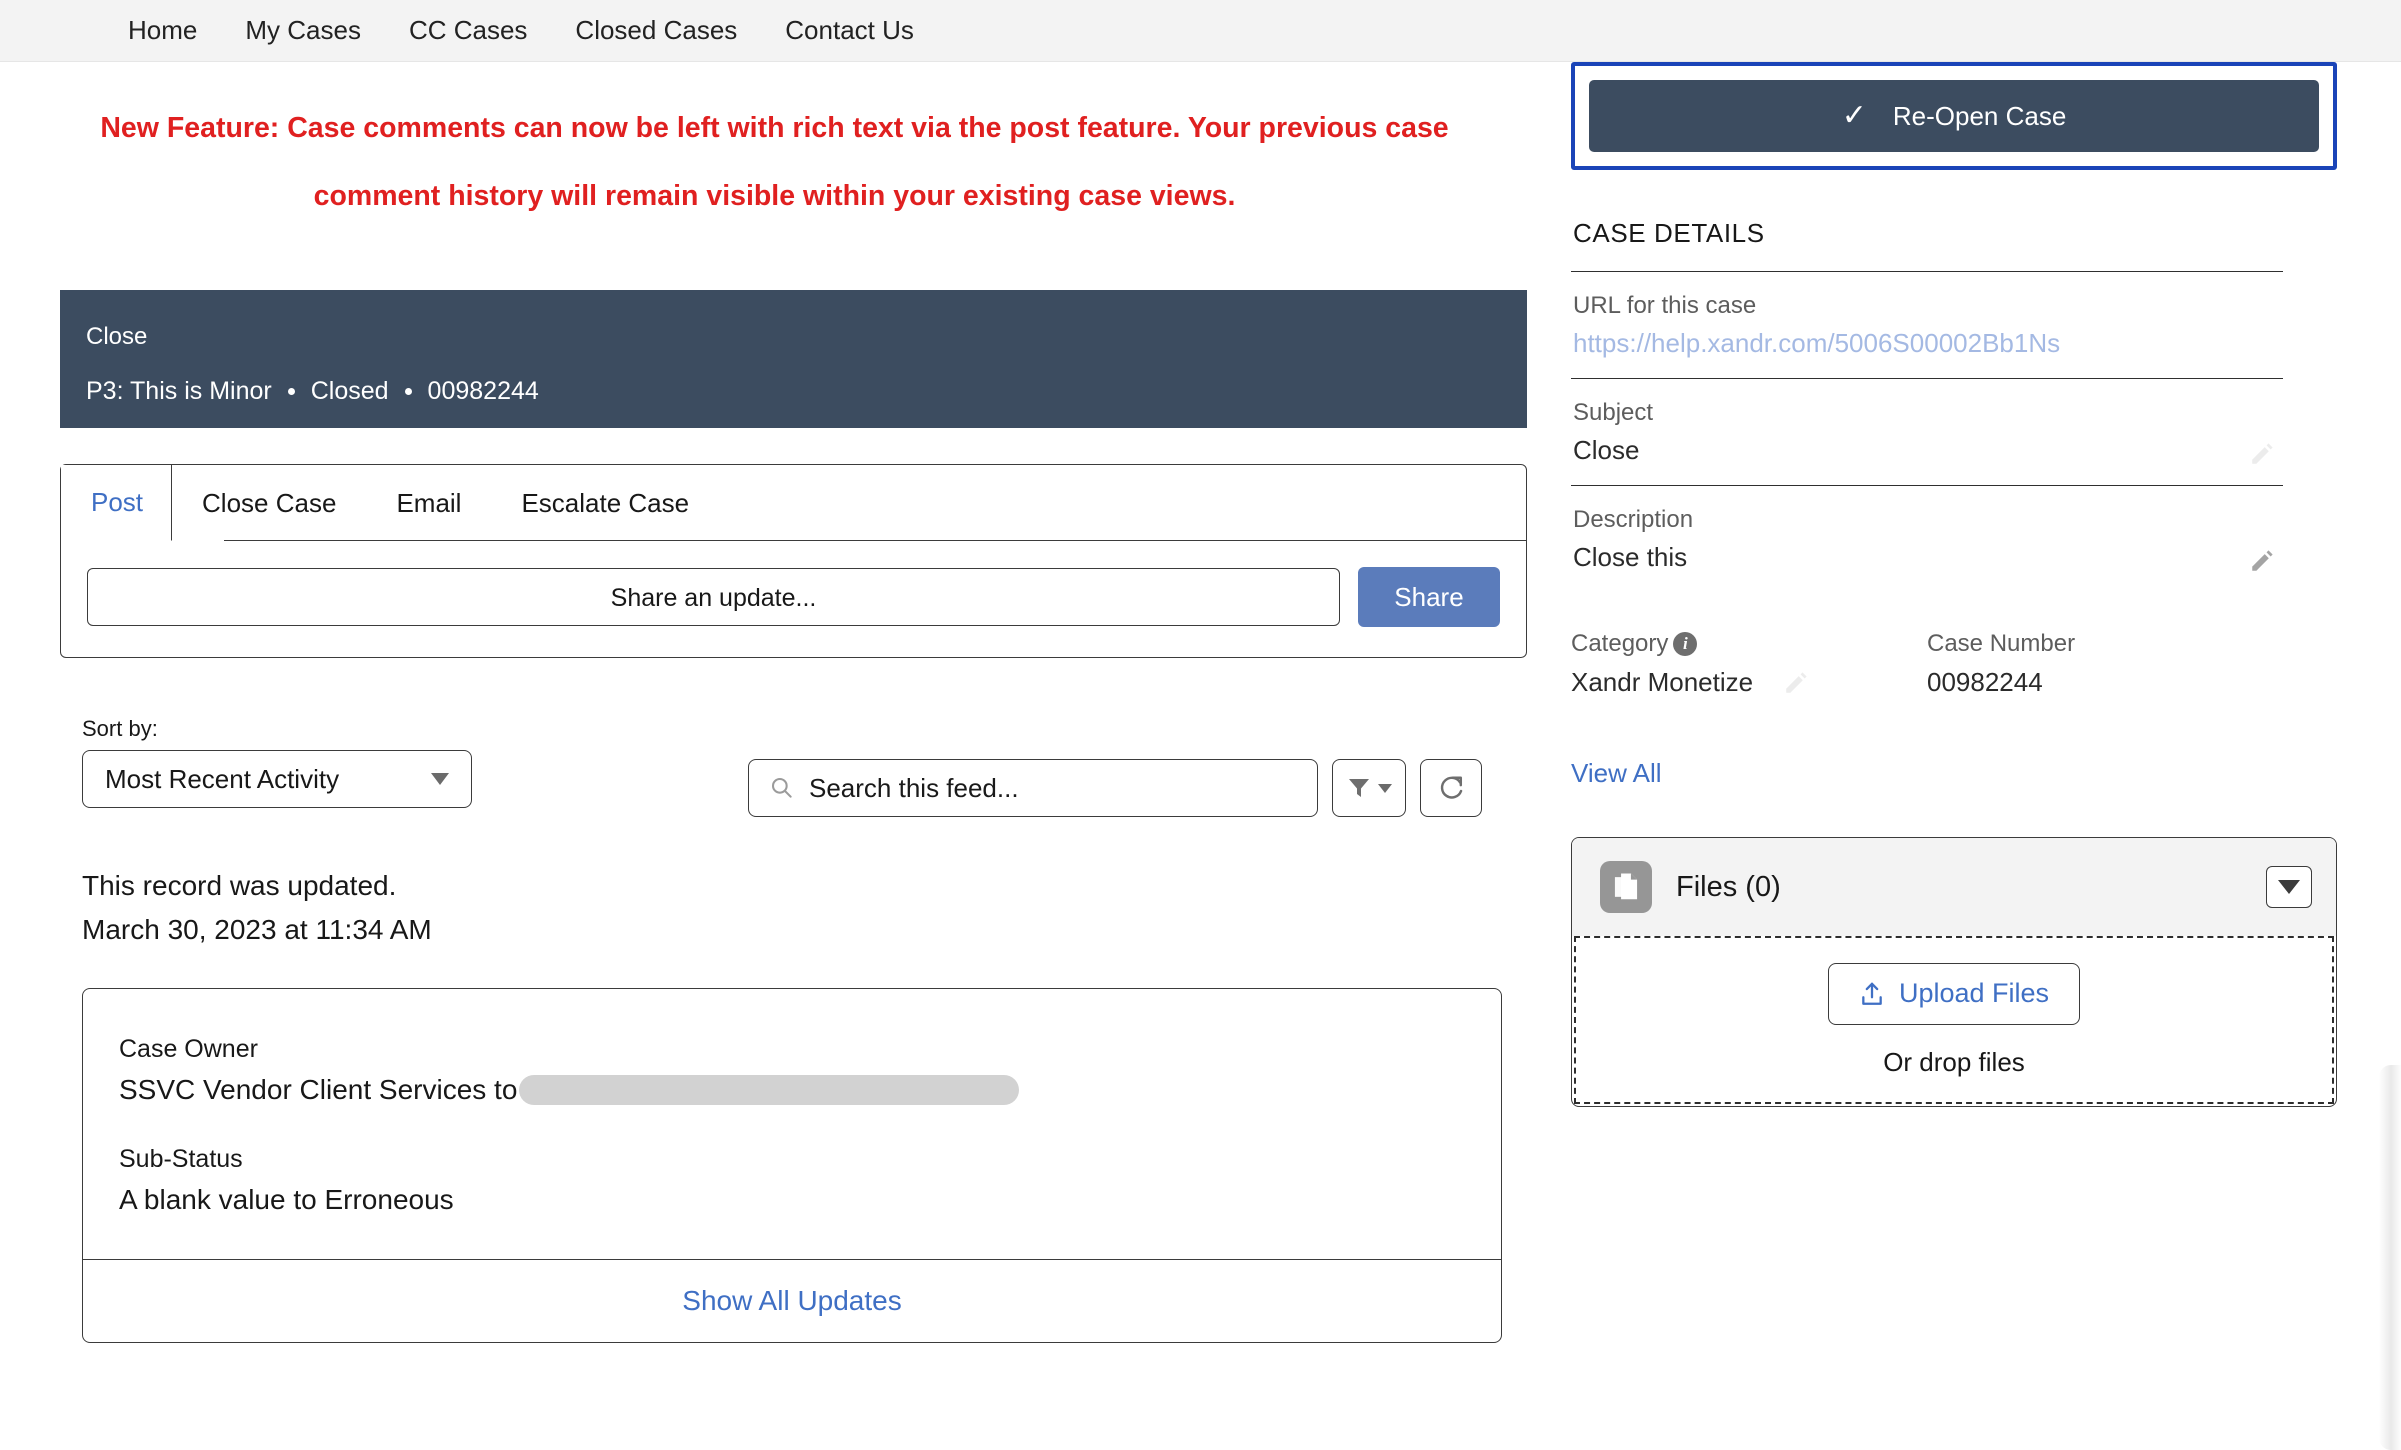 This screenshot has width=2401, height=1450. Describe the element at coordinates (179, 391) in the screenshot. I see `case-priority: P3: This is Minor` at that location.